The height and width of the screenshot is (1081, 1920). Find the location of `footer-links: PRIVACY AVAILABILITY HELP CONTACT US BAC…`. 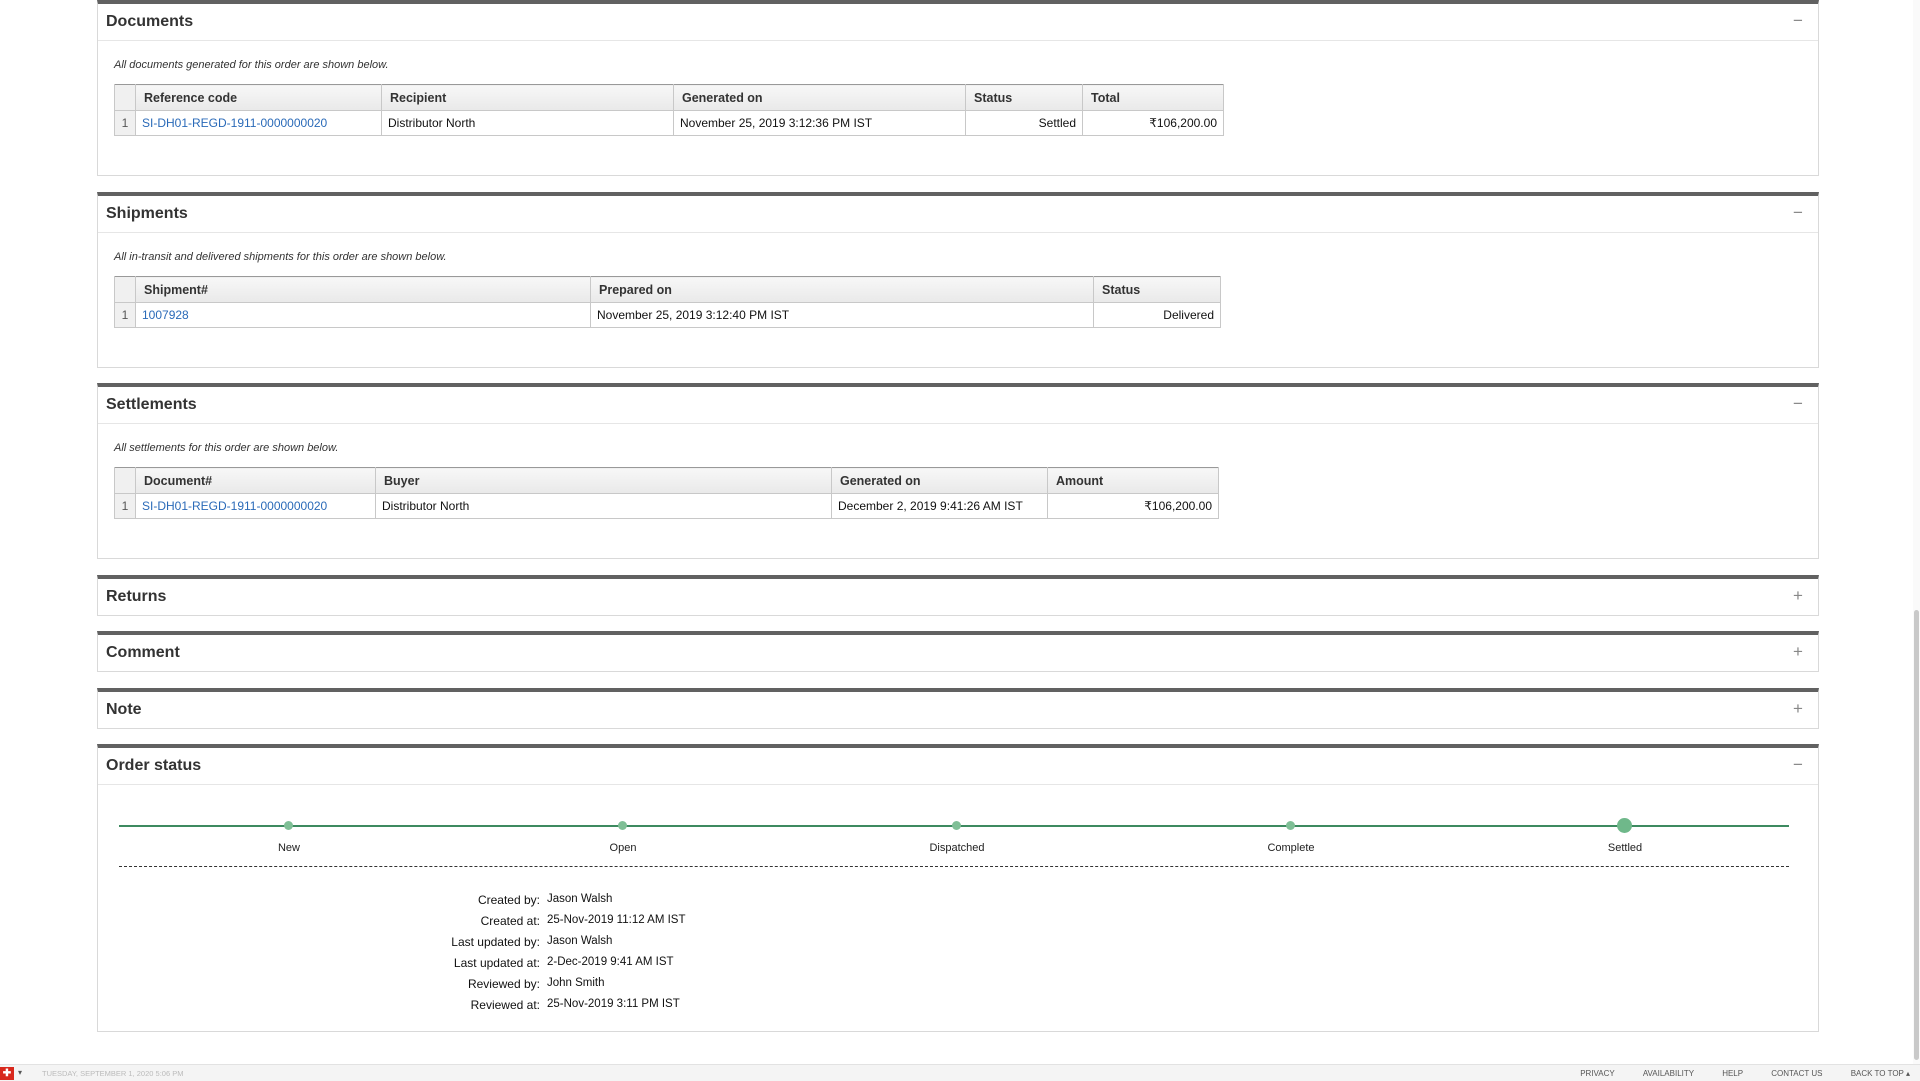

footer-links: PRIVACY AVAILABILITY HELP CONTACT US BAC… is located at coordinates (1732, 1073).